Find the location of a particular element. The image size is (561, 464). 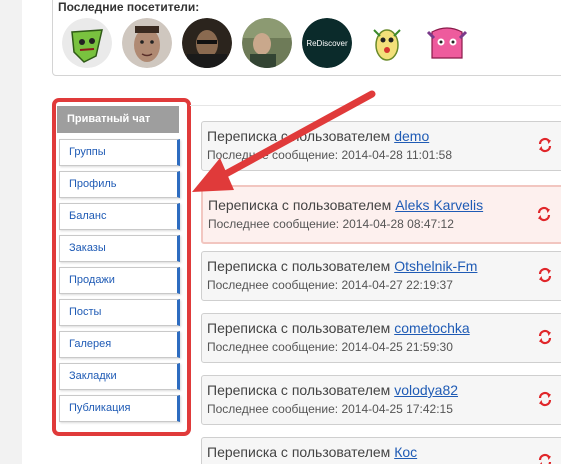

chat-last-message: Последнее сообщение: 2014-04-28 08:47:12 is located at coordinates (331, 224).